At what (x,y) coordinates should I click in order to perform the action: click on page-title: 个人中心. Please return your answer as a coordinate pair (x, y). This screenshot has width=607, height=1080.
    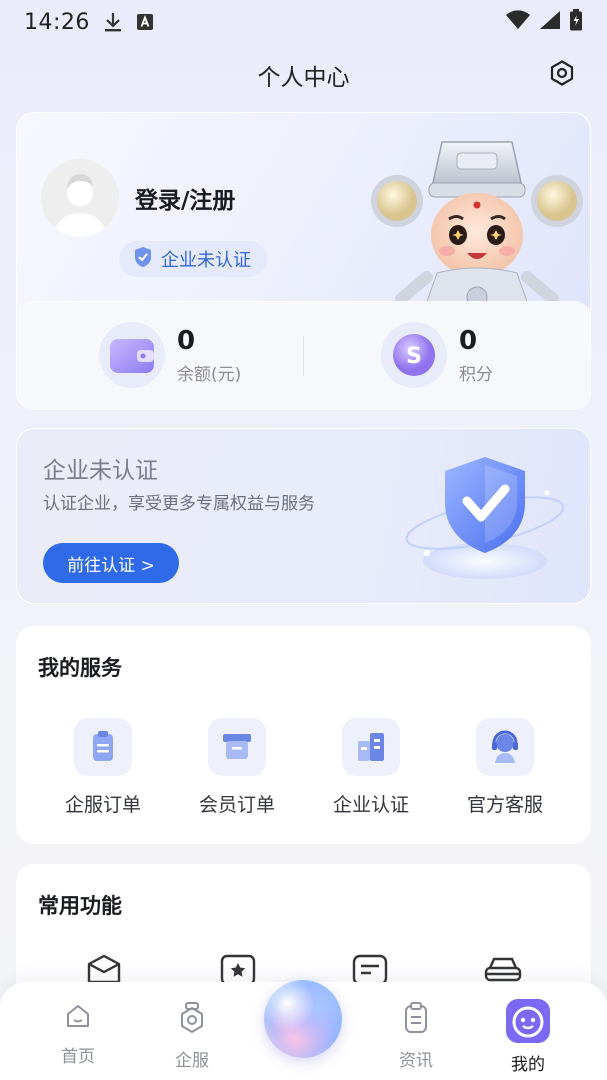
    Looking at the image, I should click on (303, 78).